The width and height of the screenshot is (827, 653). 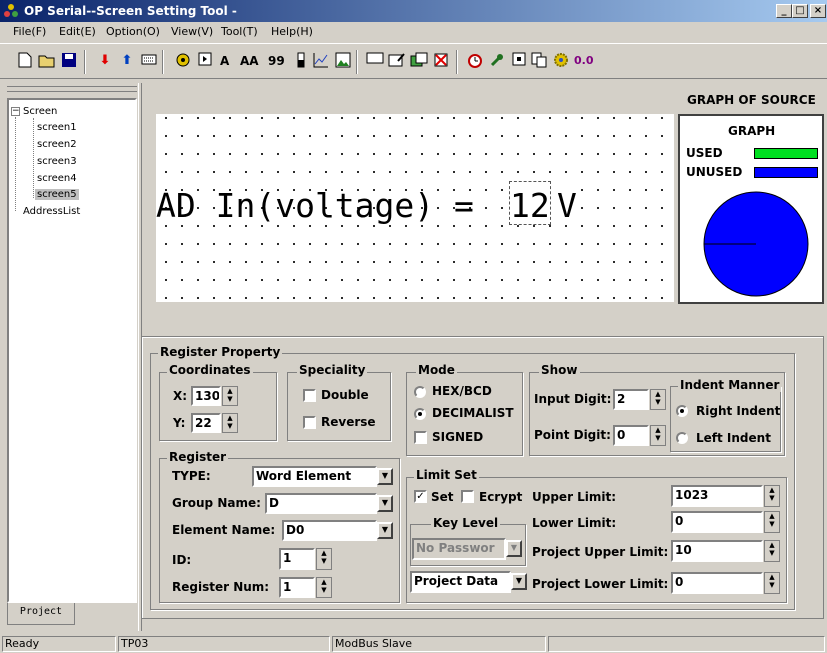 What do you see at coordinates (467, 496) in the screenshot?
I see `ecrypt-checkbox` at bounding box center [467, 496].